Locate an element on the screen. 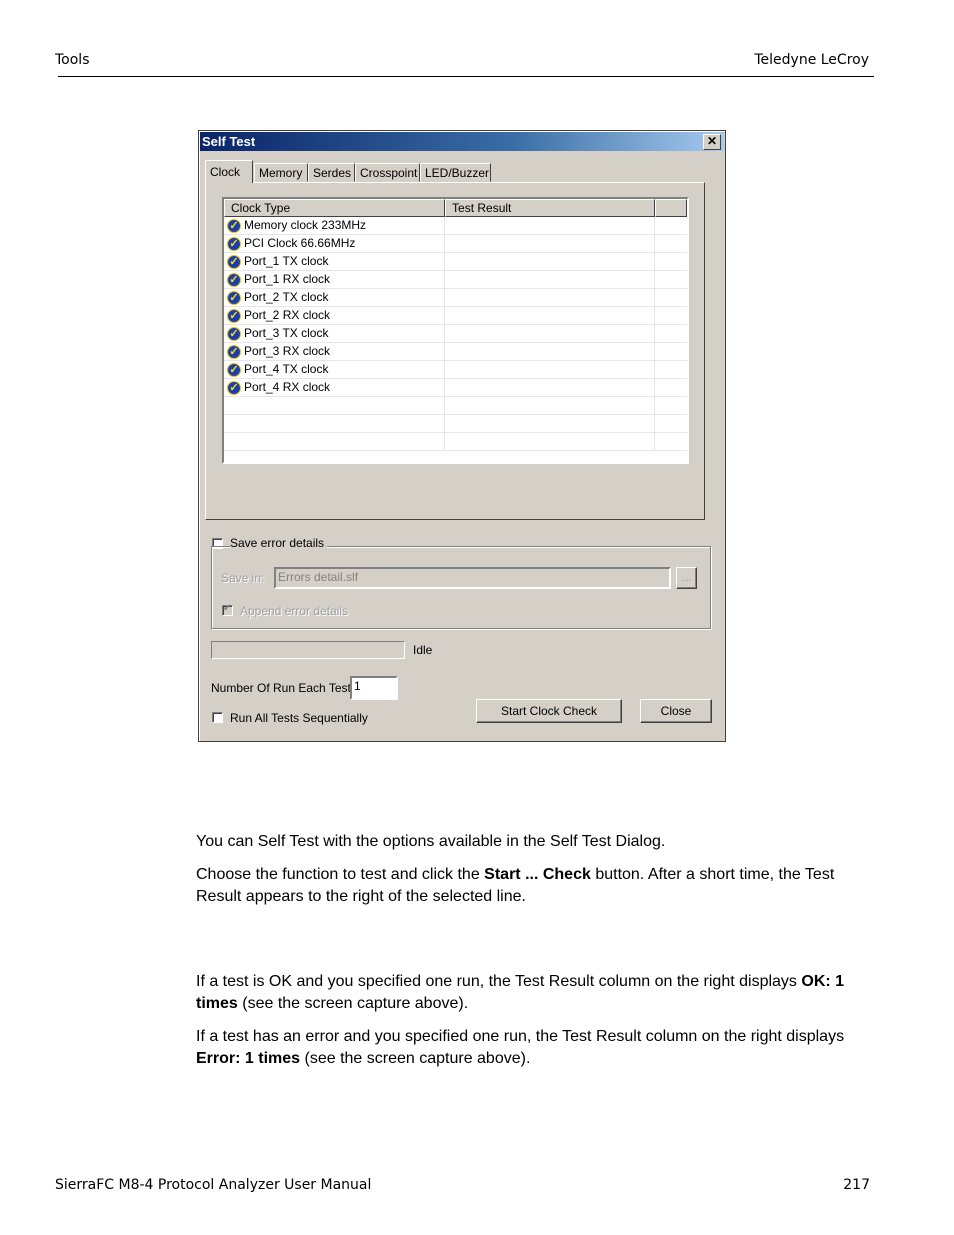  clock-type-label: Port_4 TX clock is located at coordinates (286, 369).